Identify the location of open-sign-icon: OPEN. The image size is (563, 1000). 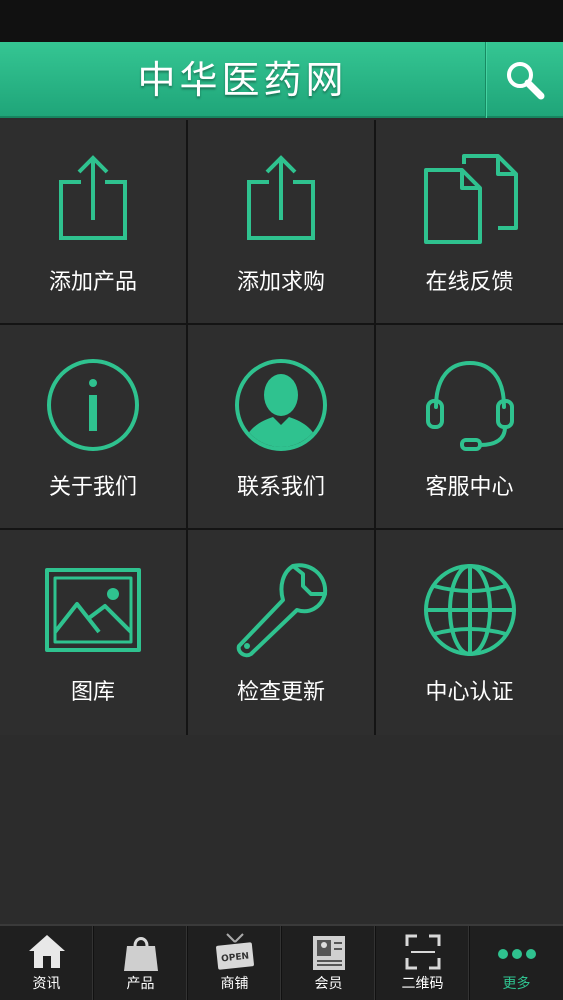
(235, 952).